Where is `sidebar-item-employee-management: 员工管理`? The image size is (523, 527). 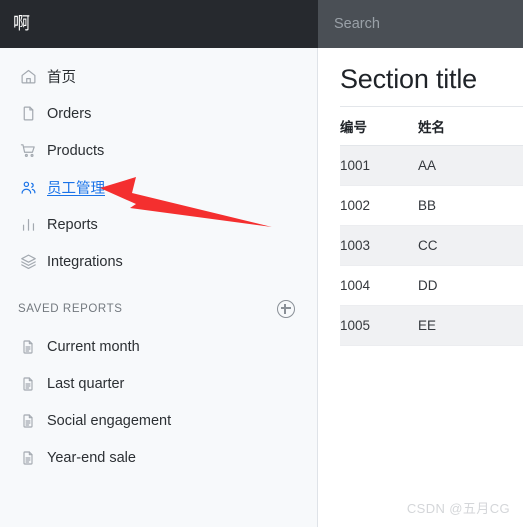 sidebar-item-employee-management: 员工管理 is located at coordinates (158, 187).